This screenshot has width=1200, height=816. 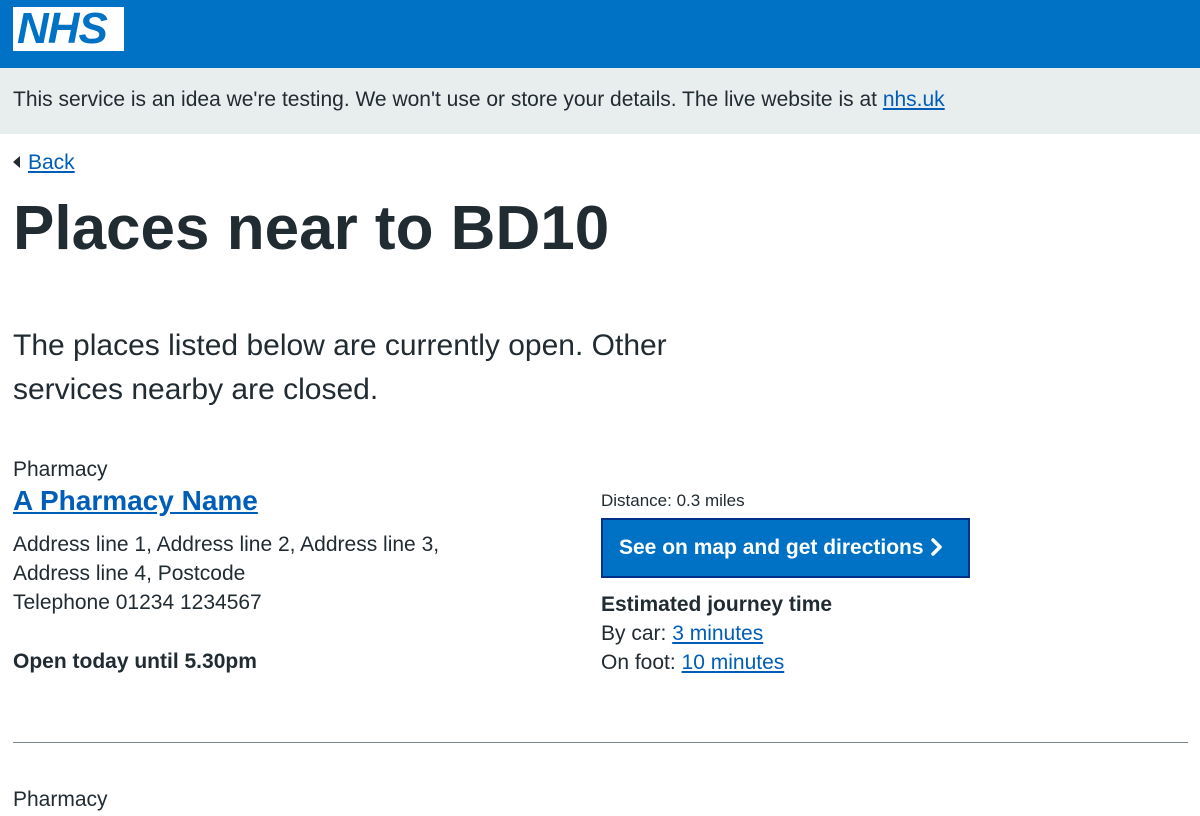 I want to click on journey-on-foot: On foot: 10 minutes, so click(x=692, y=663).